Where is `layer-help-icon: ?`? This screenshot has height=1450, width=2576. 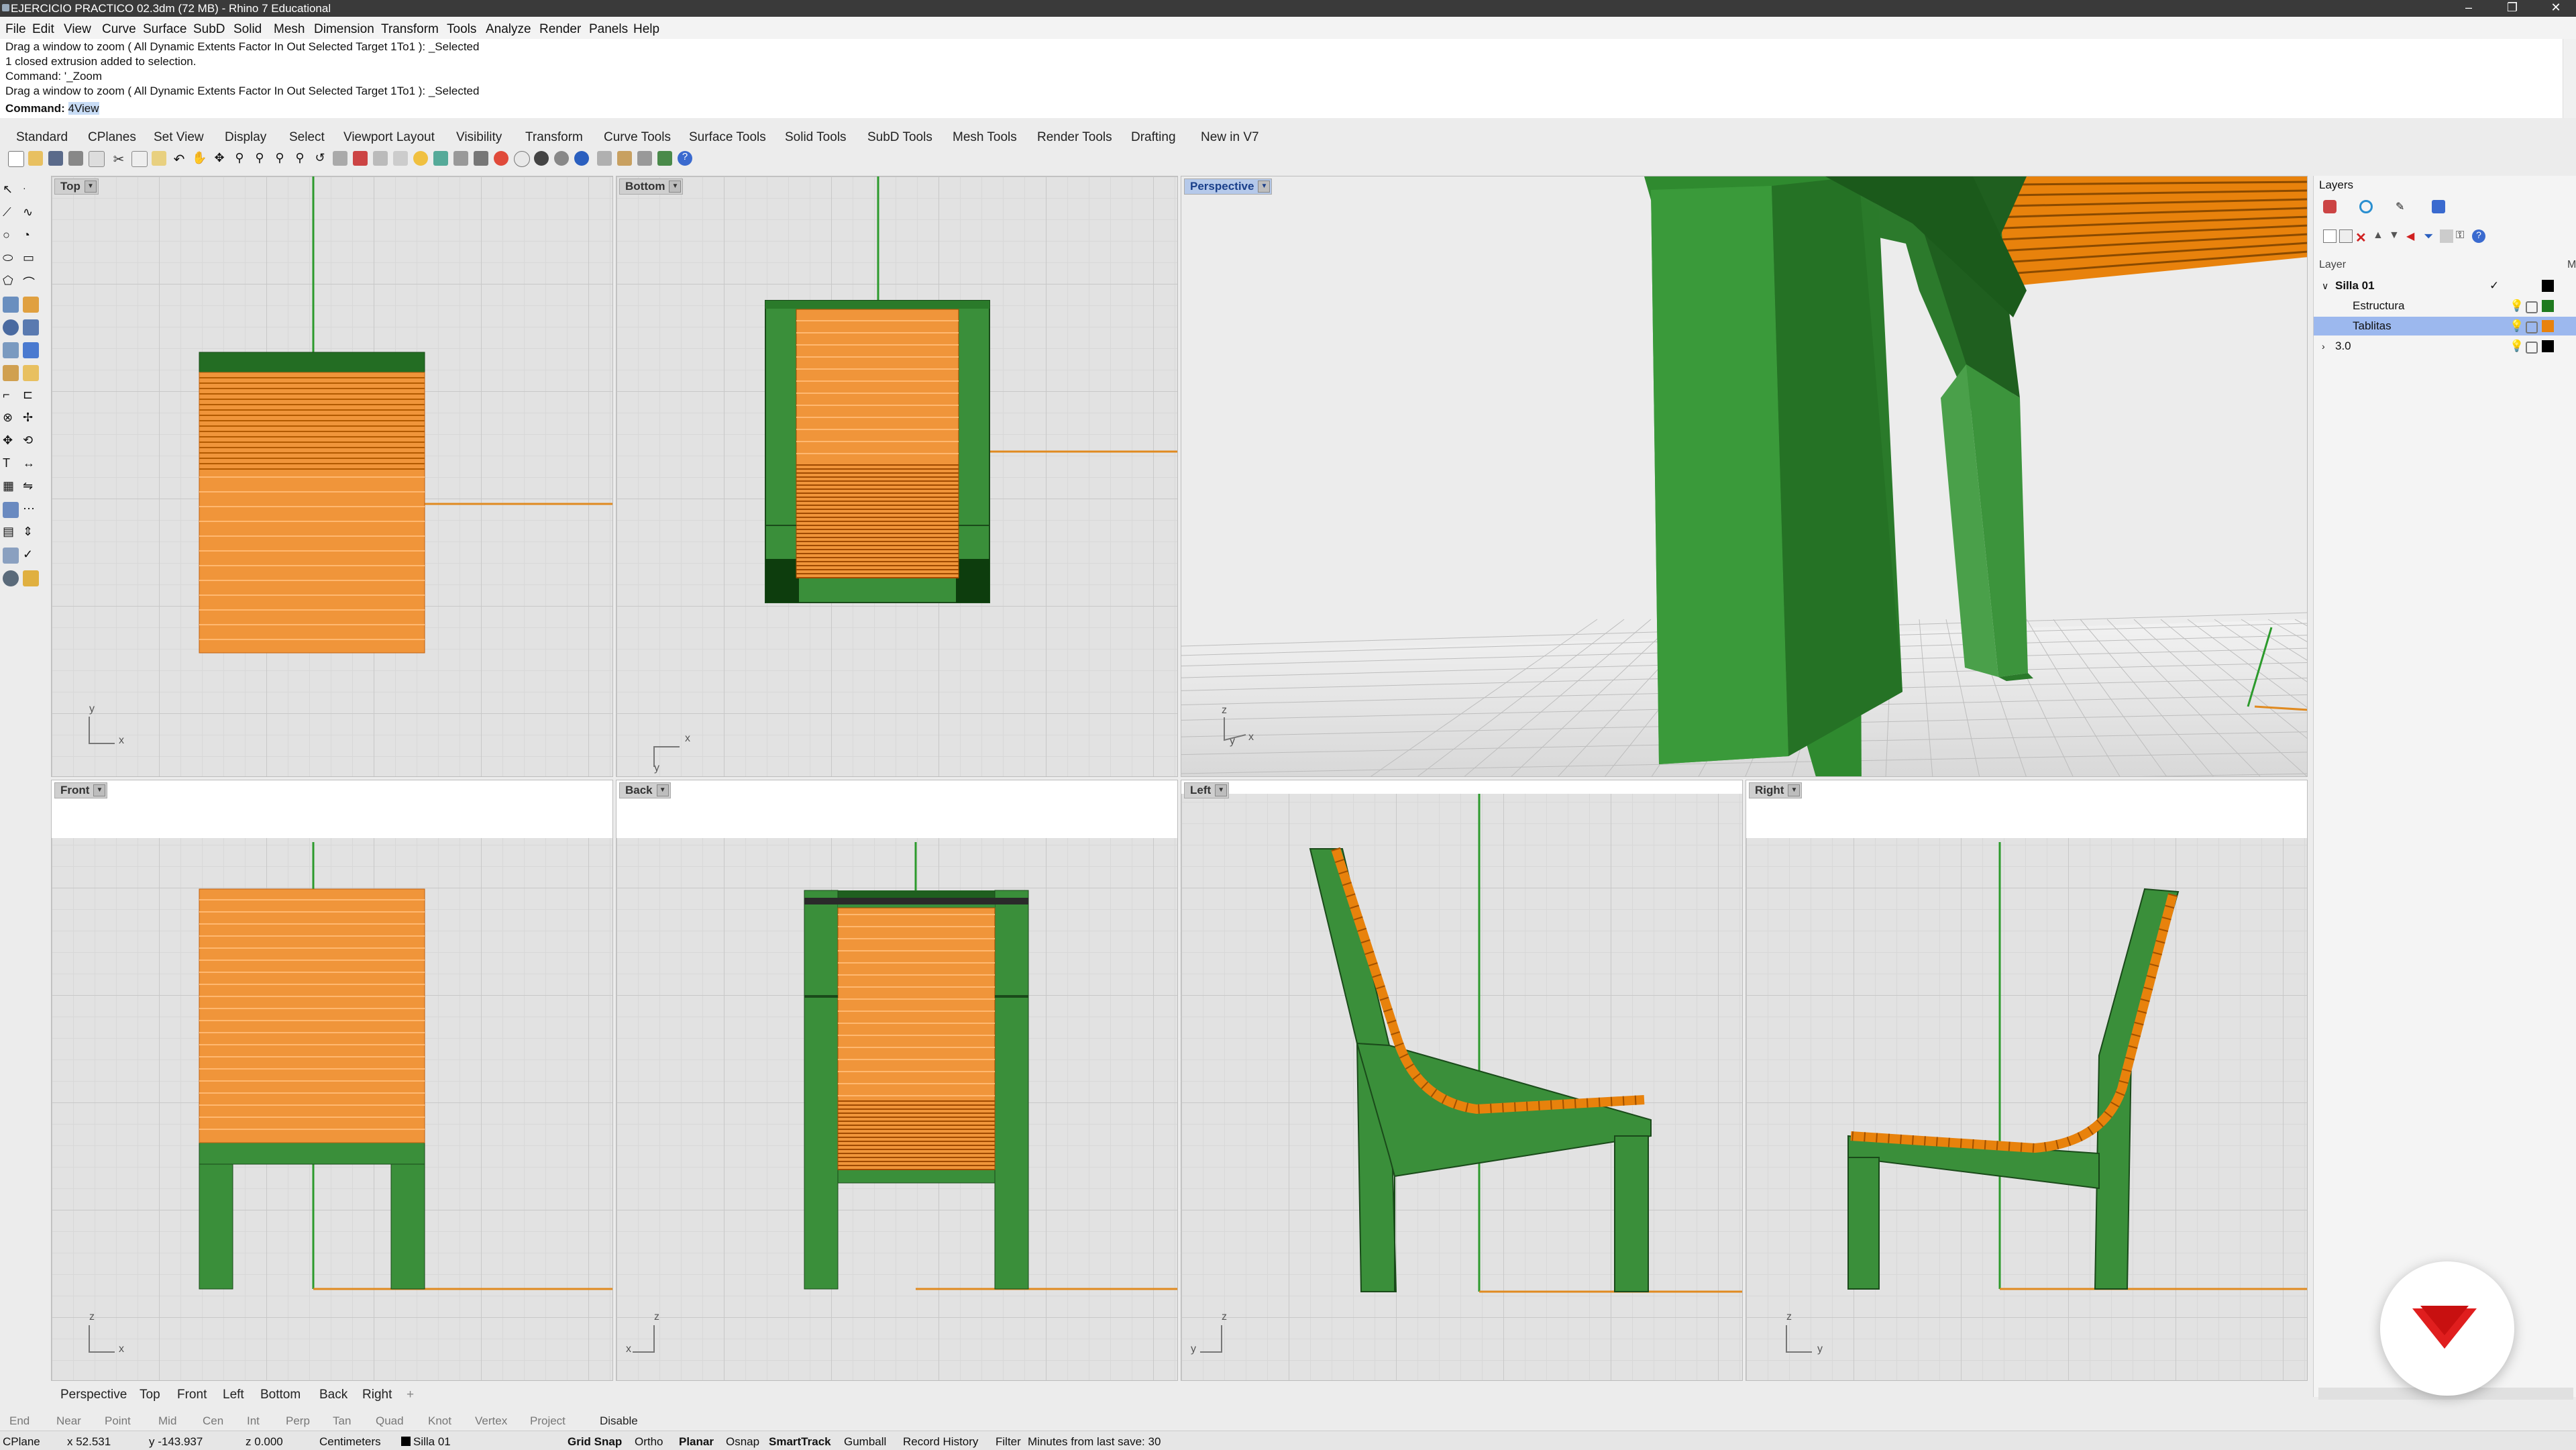
layer-help-icon: ? is located at coordinates (2478, 236).